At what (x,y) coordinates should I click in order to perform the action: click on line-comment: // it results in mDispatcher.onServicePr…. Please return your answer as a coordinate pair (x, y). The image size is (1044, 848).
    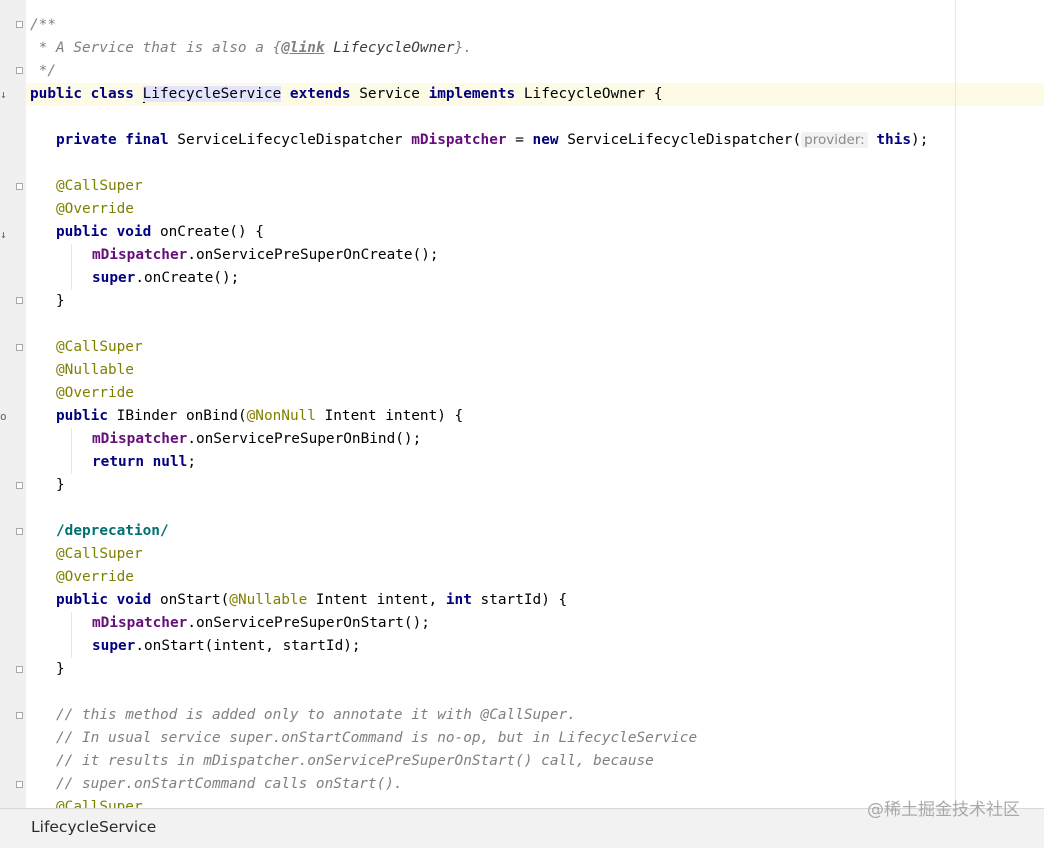
    Looking at the image, I should click on (355, 761).